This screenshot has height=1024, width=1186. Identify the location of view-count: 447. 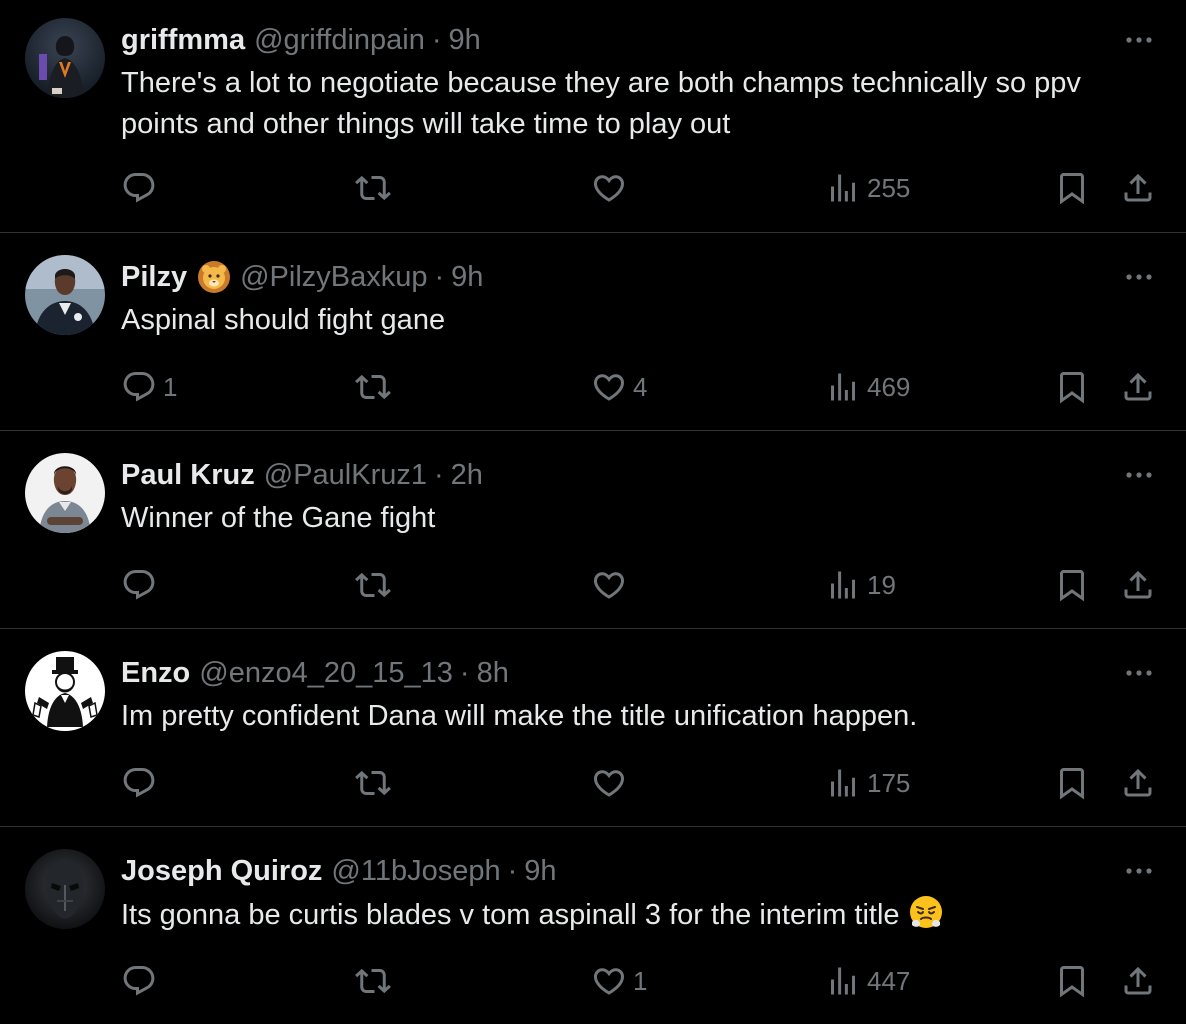
(889, 980).